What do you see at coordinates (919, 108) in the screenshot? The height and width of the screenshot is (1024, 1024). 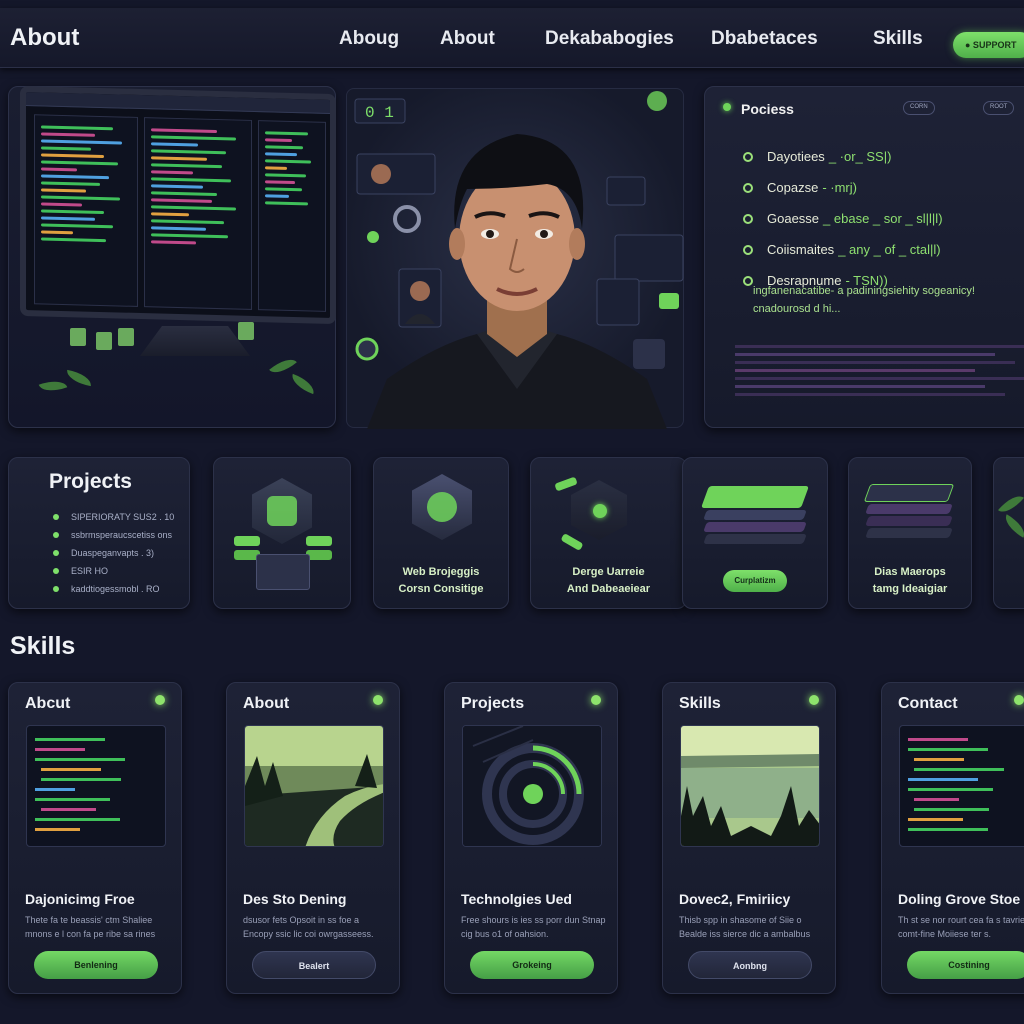 I see `process-pill-corn: CORN` at bounding box center [919, 108].